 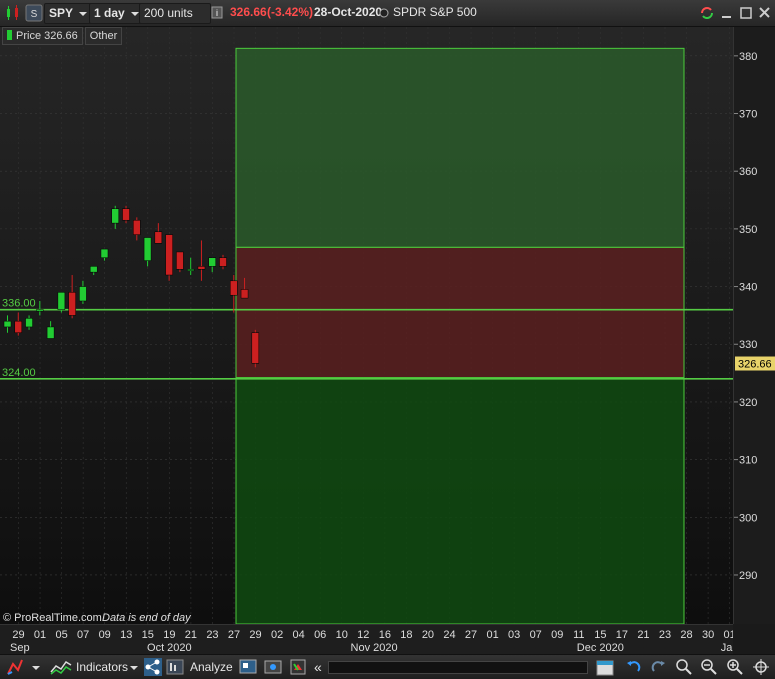 What do you see at coordinates (761, 667) in the screenshot?
I see `crosshair-icon` at bounding box center [761, 667].